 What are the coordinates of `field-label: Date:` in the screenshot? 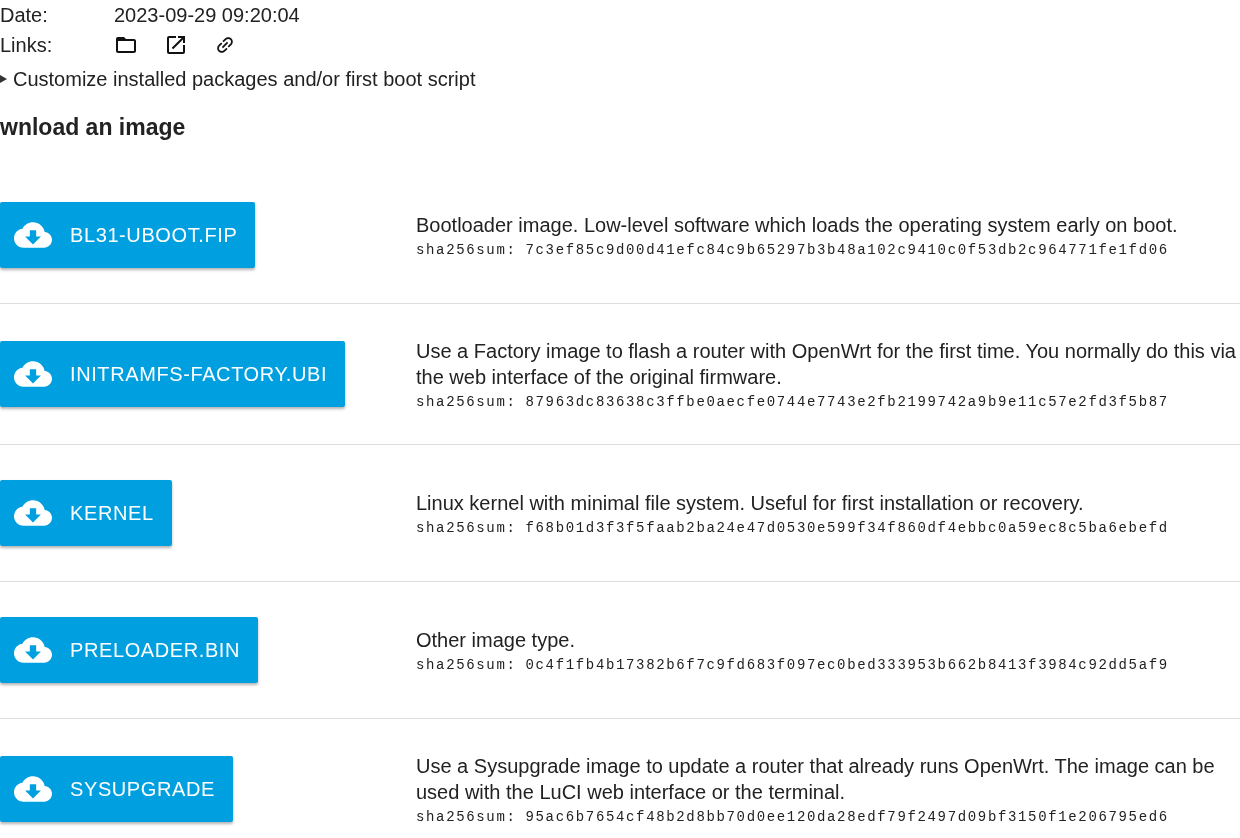 It's located at (24, 15).